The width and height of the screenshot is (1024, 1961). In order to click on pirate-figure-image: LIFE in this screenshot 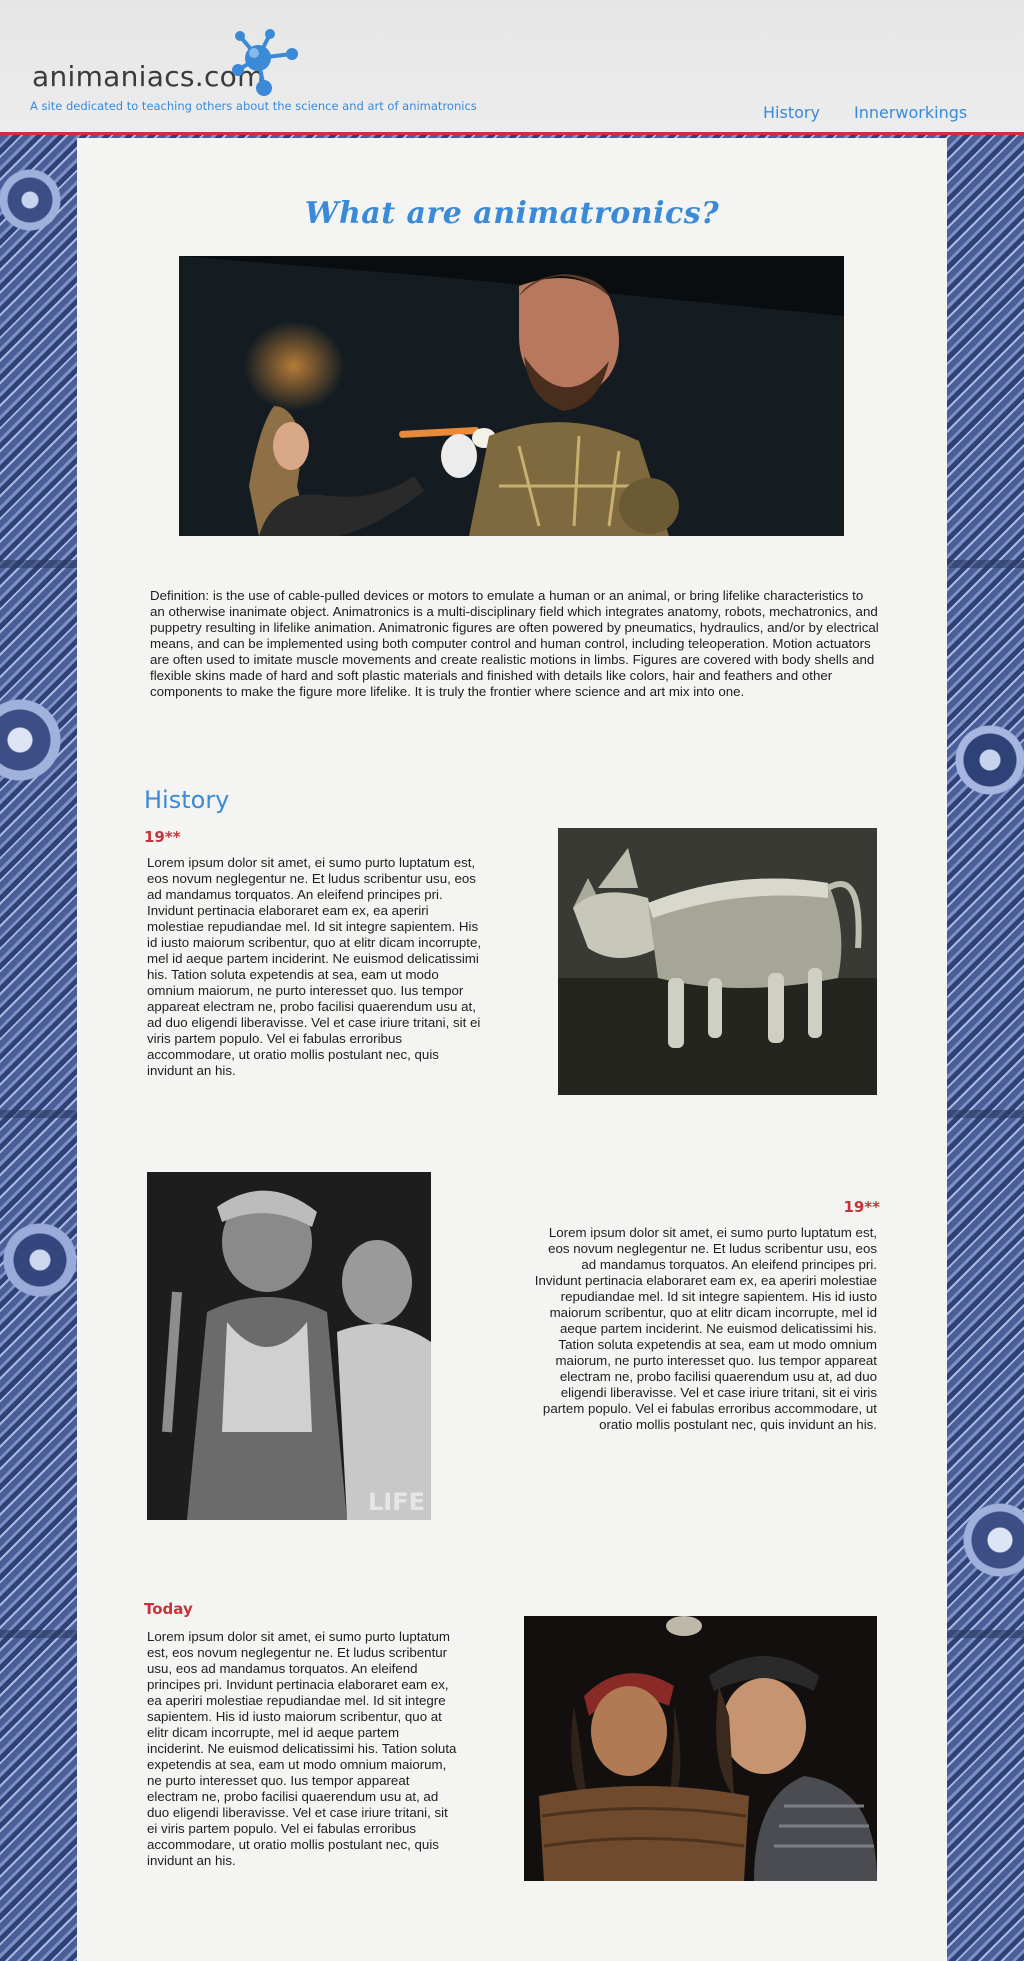, I will do `click(289, 1346)`.